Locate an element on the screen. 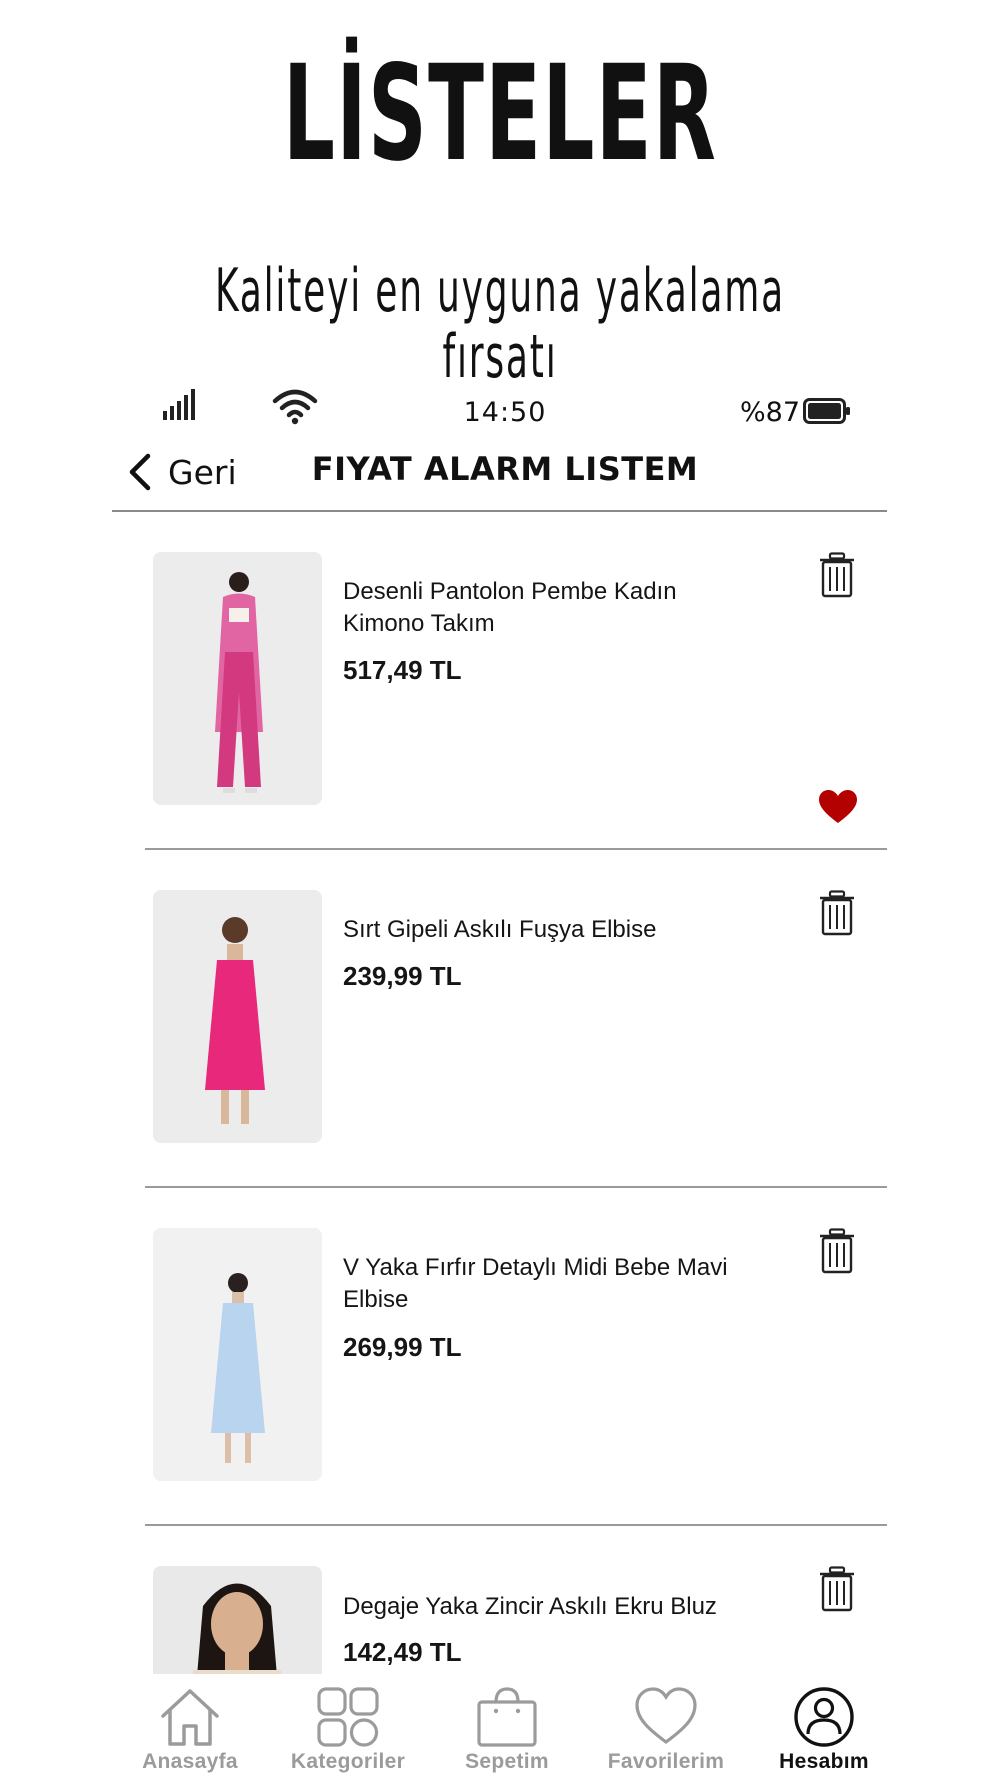 This screenshot has width=1000, height=1778. favorite-heart-icon is located at coordinates (838, 807).